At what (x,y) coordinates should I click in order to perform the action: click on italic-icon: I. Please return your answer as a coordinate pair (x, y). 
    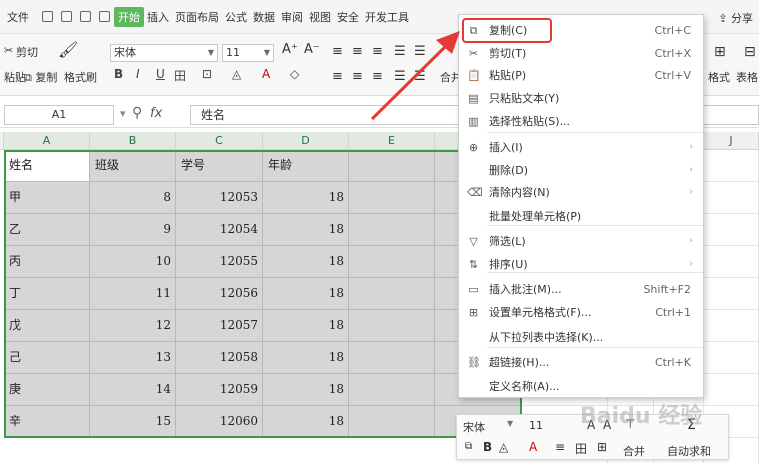
    Looking at the image, I should click on (138, 74).